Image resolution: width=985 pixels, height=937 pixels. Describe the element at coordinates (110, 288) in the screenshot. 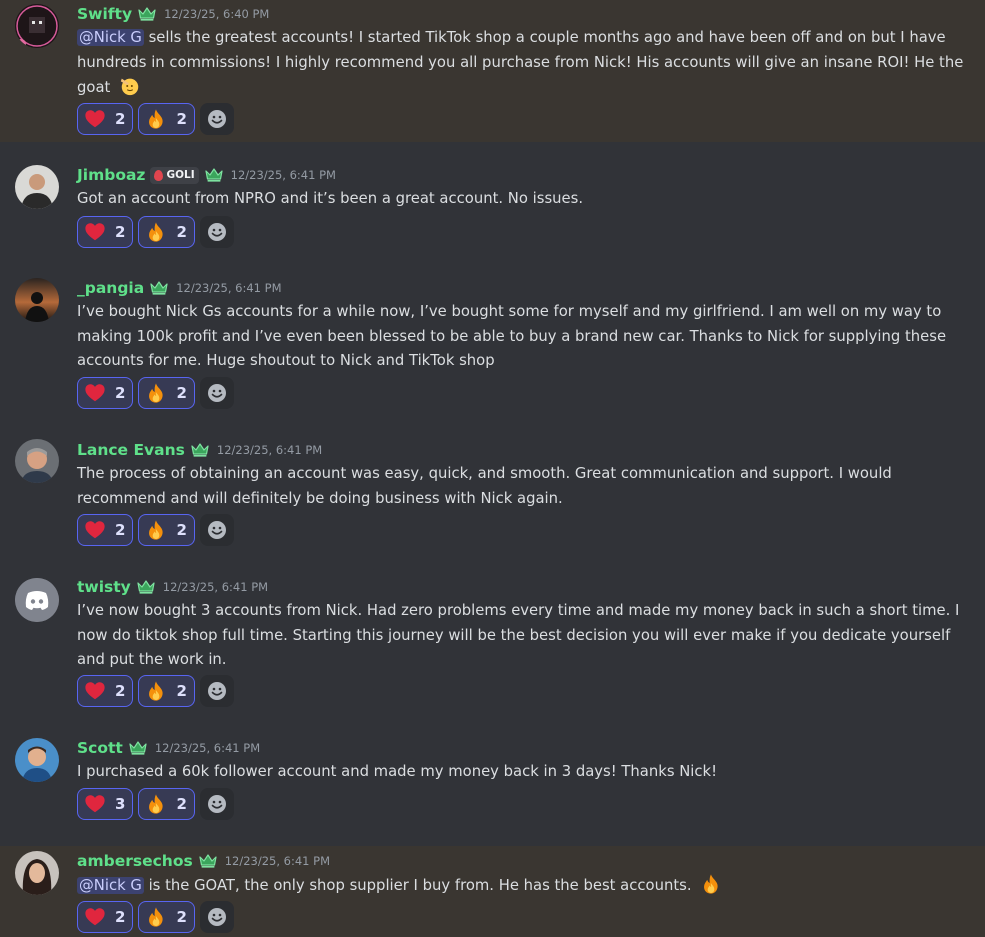

I see `username: _pangia` at that location.